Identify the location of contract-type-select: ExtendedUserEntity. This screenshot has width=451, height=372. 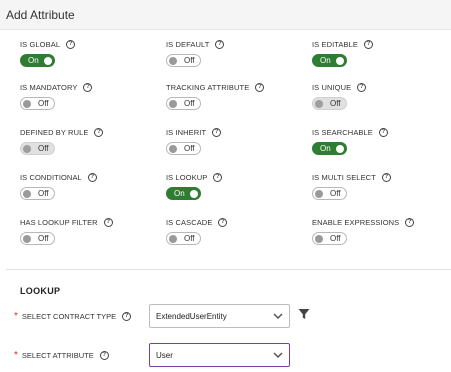
(219, 316).